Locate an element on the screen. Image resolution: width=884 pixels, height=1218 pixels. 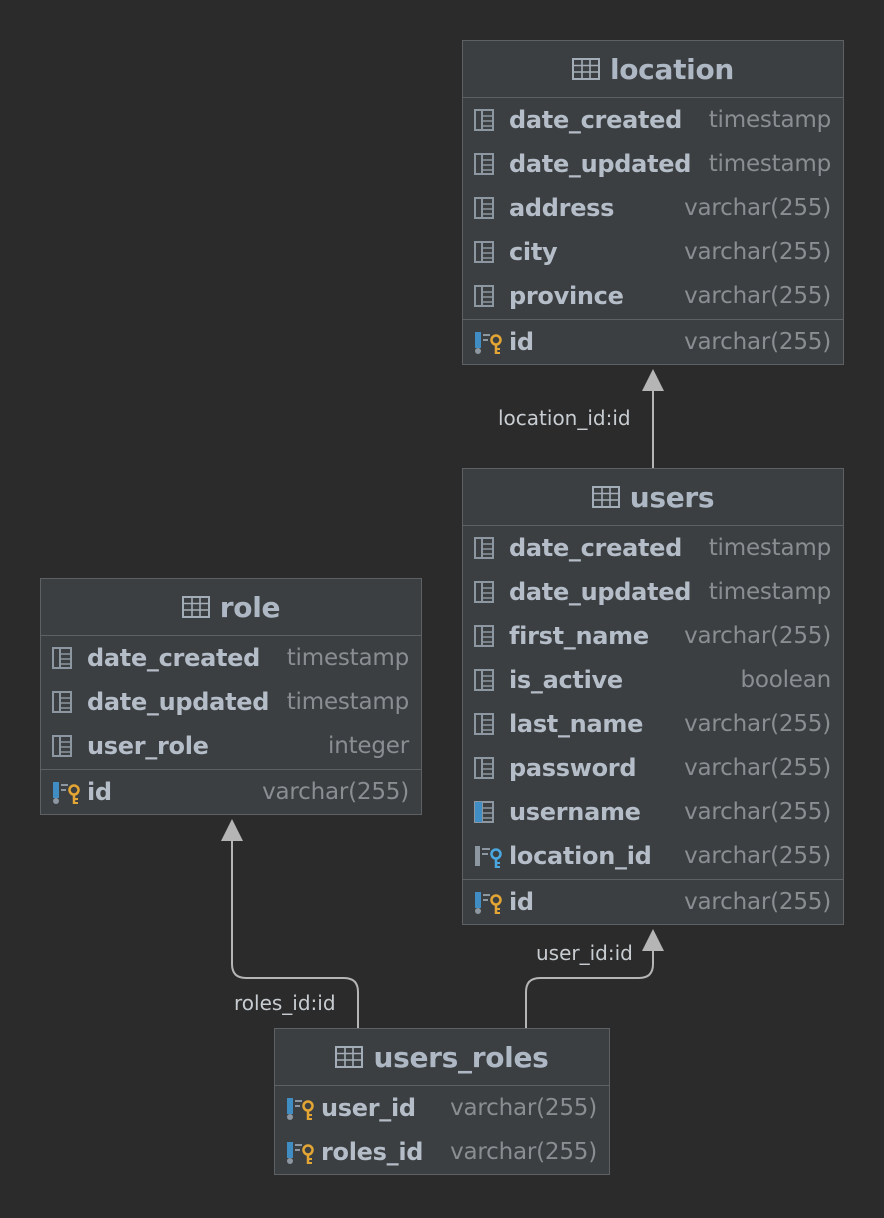
column-name: first_name is located at coordinates (579, 636).